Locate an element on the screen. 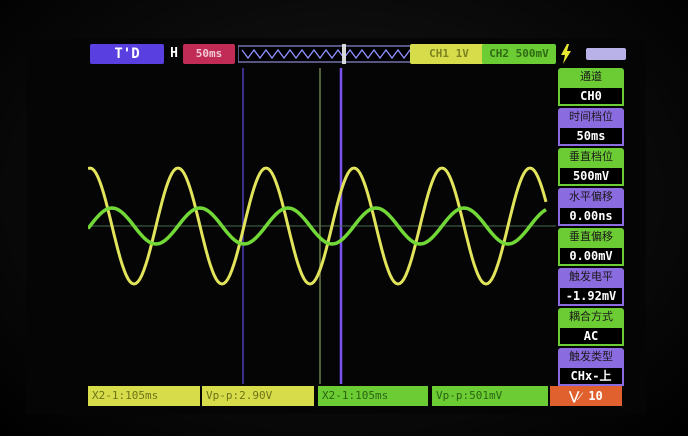 The width and height of the screenshot is (688, 436). probe-ratio-badge: ⋁⁄ 10 is located at coordinates (586, 396).